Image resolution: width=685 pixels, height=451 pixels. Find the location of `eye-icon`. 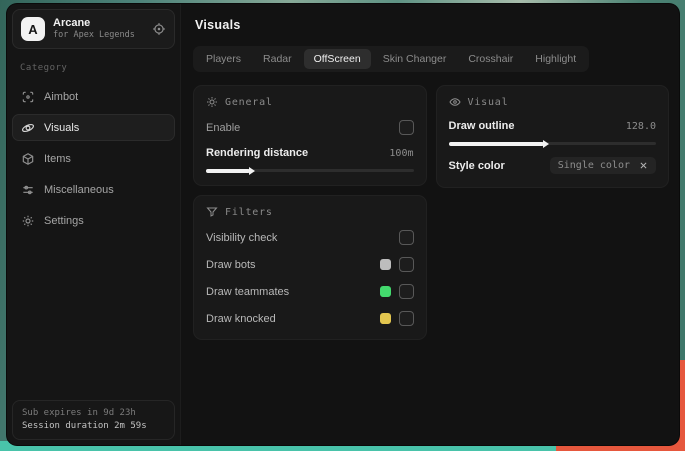

eye-icon is located at coordinates (454, 102).